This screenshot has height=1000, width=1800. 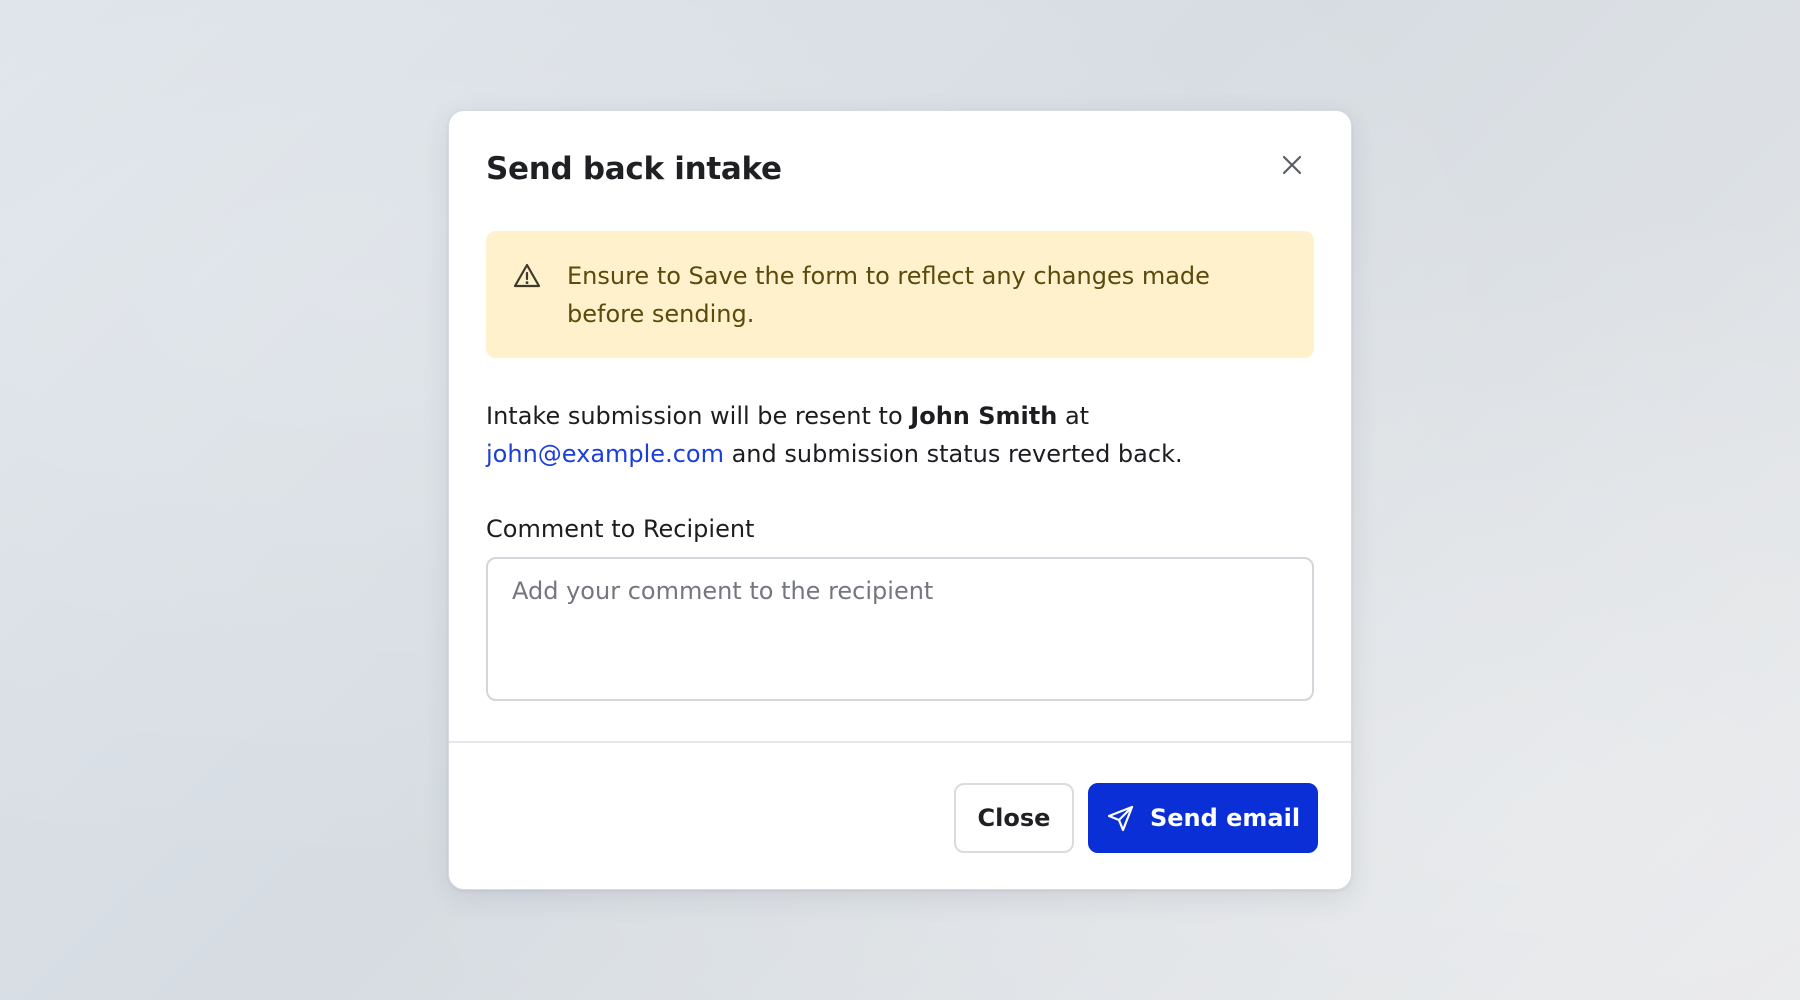 I want to click on dialog-title: Send back intake, so click(x=634, y=169).